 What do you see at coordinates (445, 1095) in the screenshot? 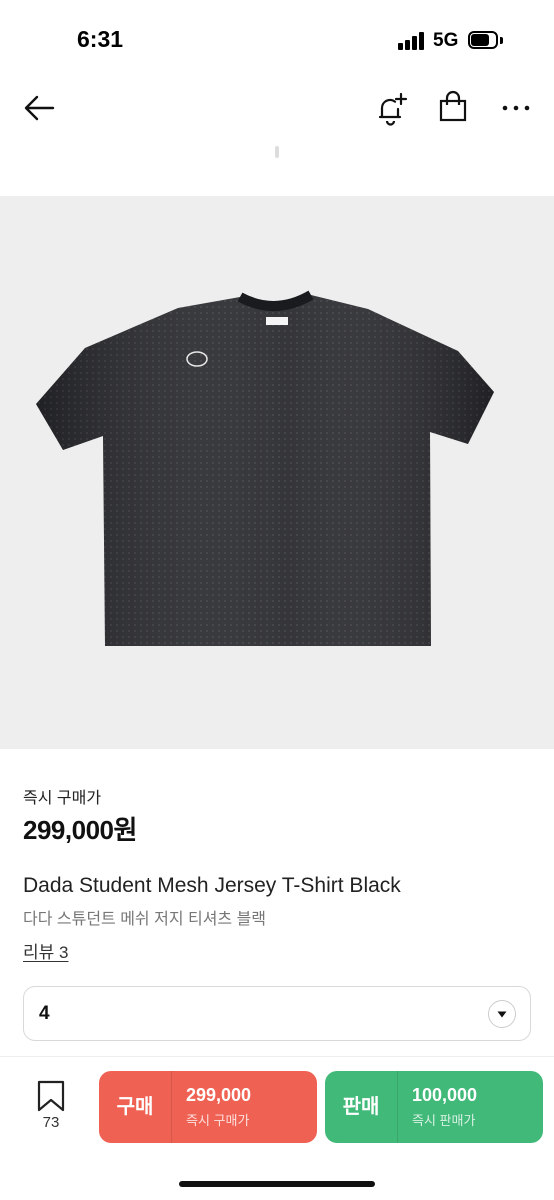
I see `sell-button-price: 100,000` at bounding box center [445, 1095].